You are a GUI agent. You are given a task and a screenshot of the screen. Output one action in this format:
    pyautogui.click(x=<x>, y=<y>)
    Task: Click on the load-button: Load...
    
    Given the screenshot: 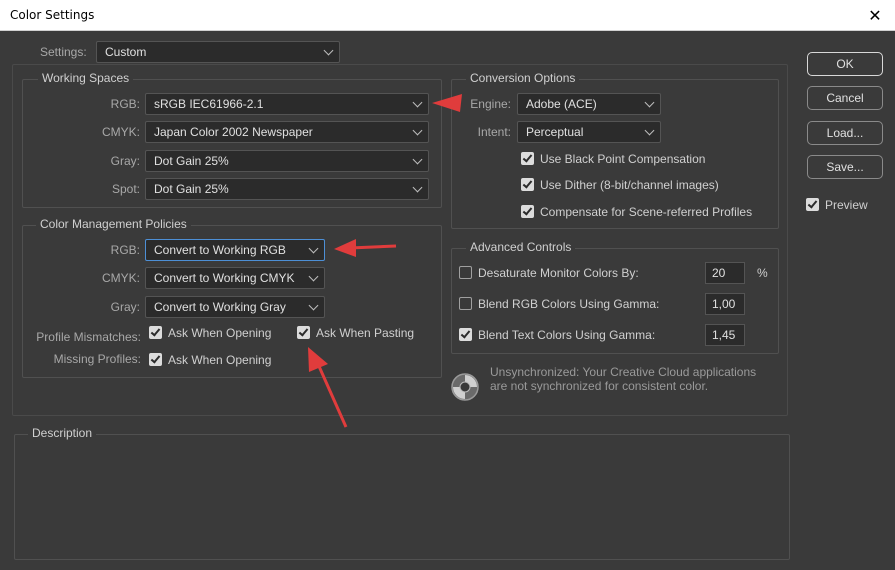 What is the action you would take?
    pyautogui.click(x=845, y=133)
    